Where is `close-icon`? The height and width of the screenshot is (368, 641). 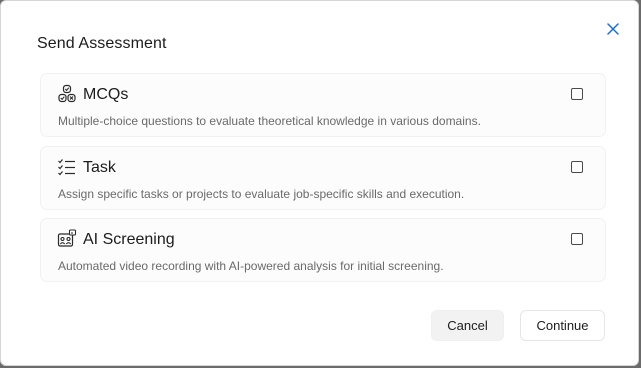 close-icon is located at coordinates (613, 29).